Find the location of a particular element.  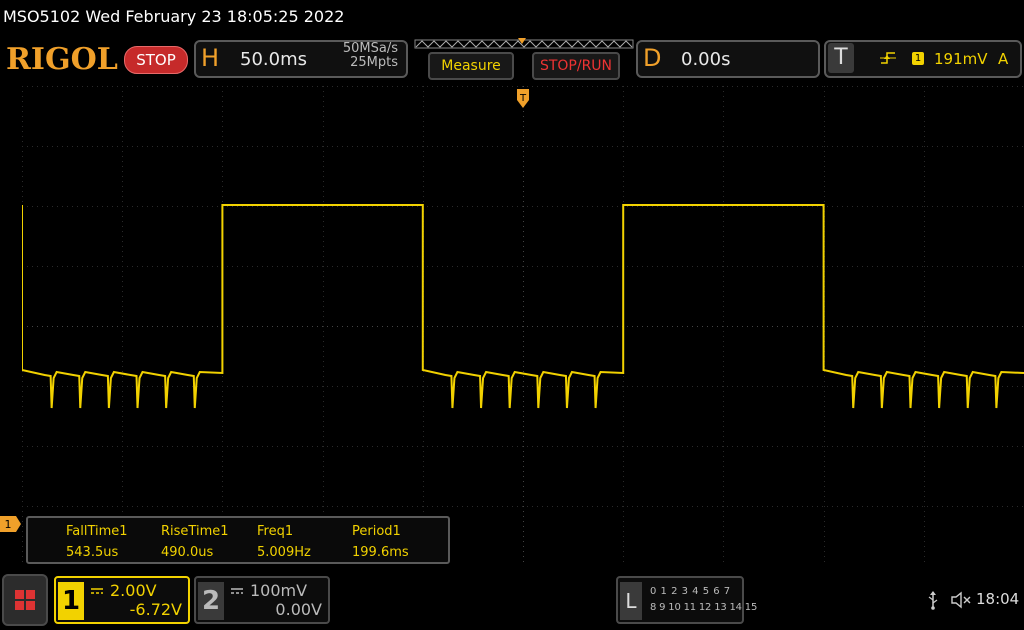

channel2-offset: 0.00V is located at coordinates (298, 609).